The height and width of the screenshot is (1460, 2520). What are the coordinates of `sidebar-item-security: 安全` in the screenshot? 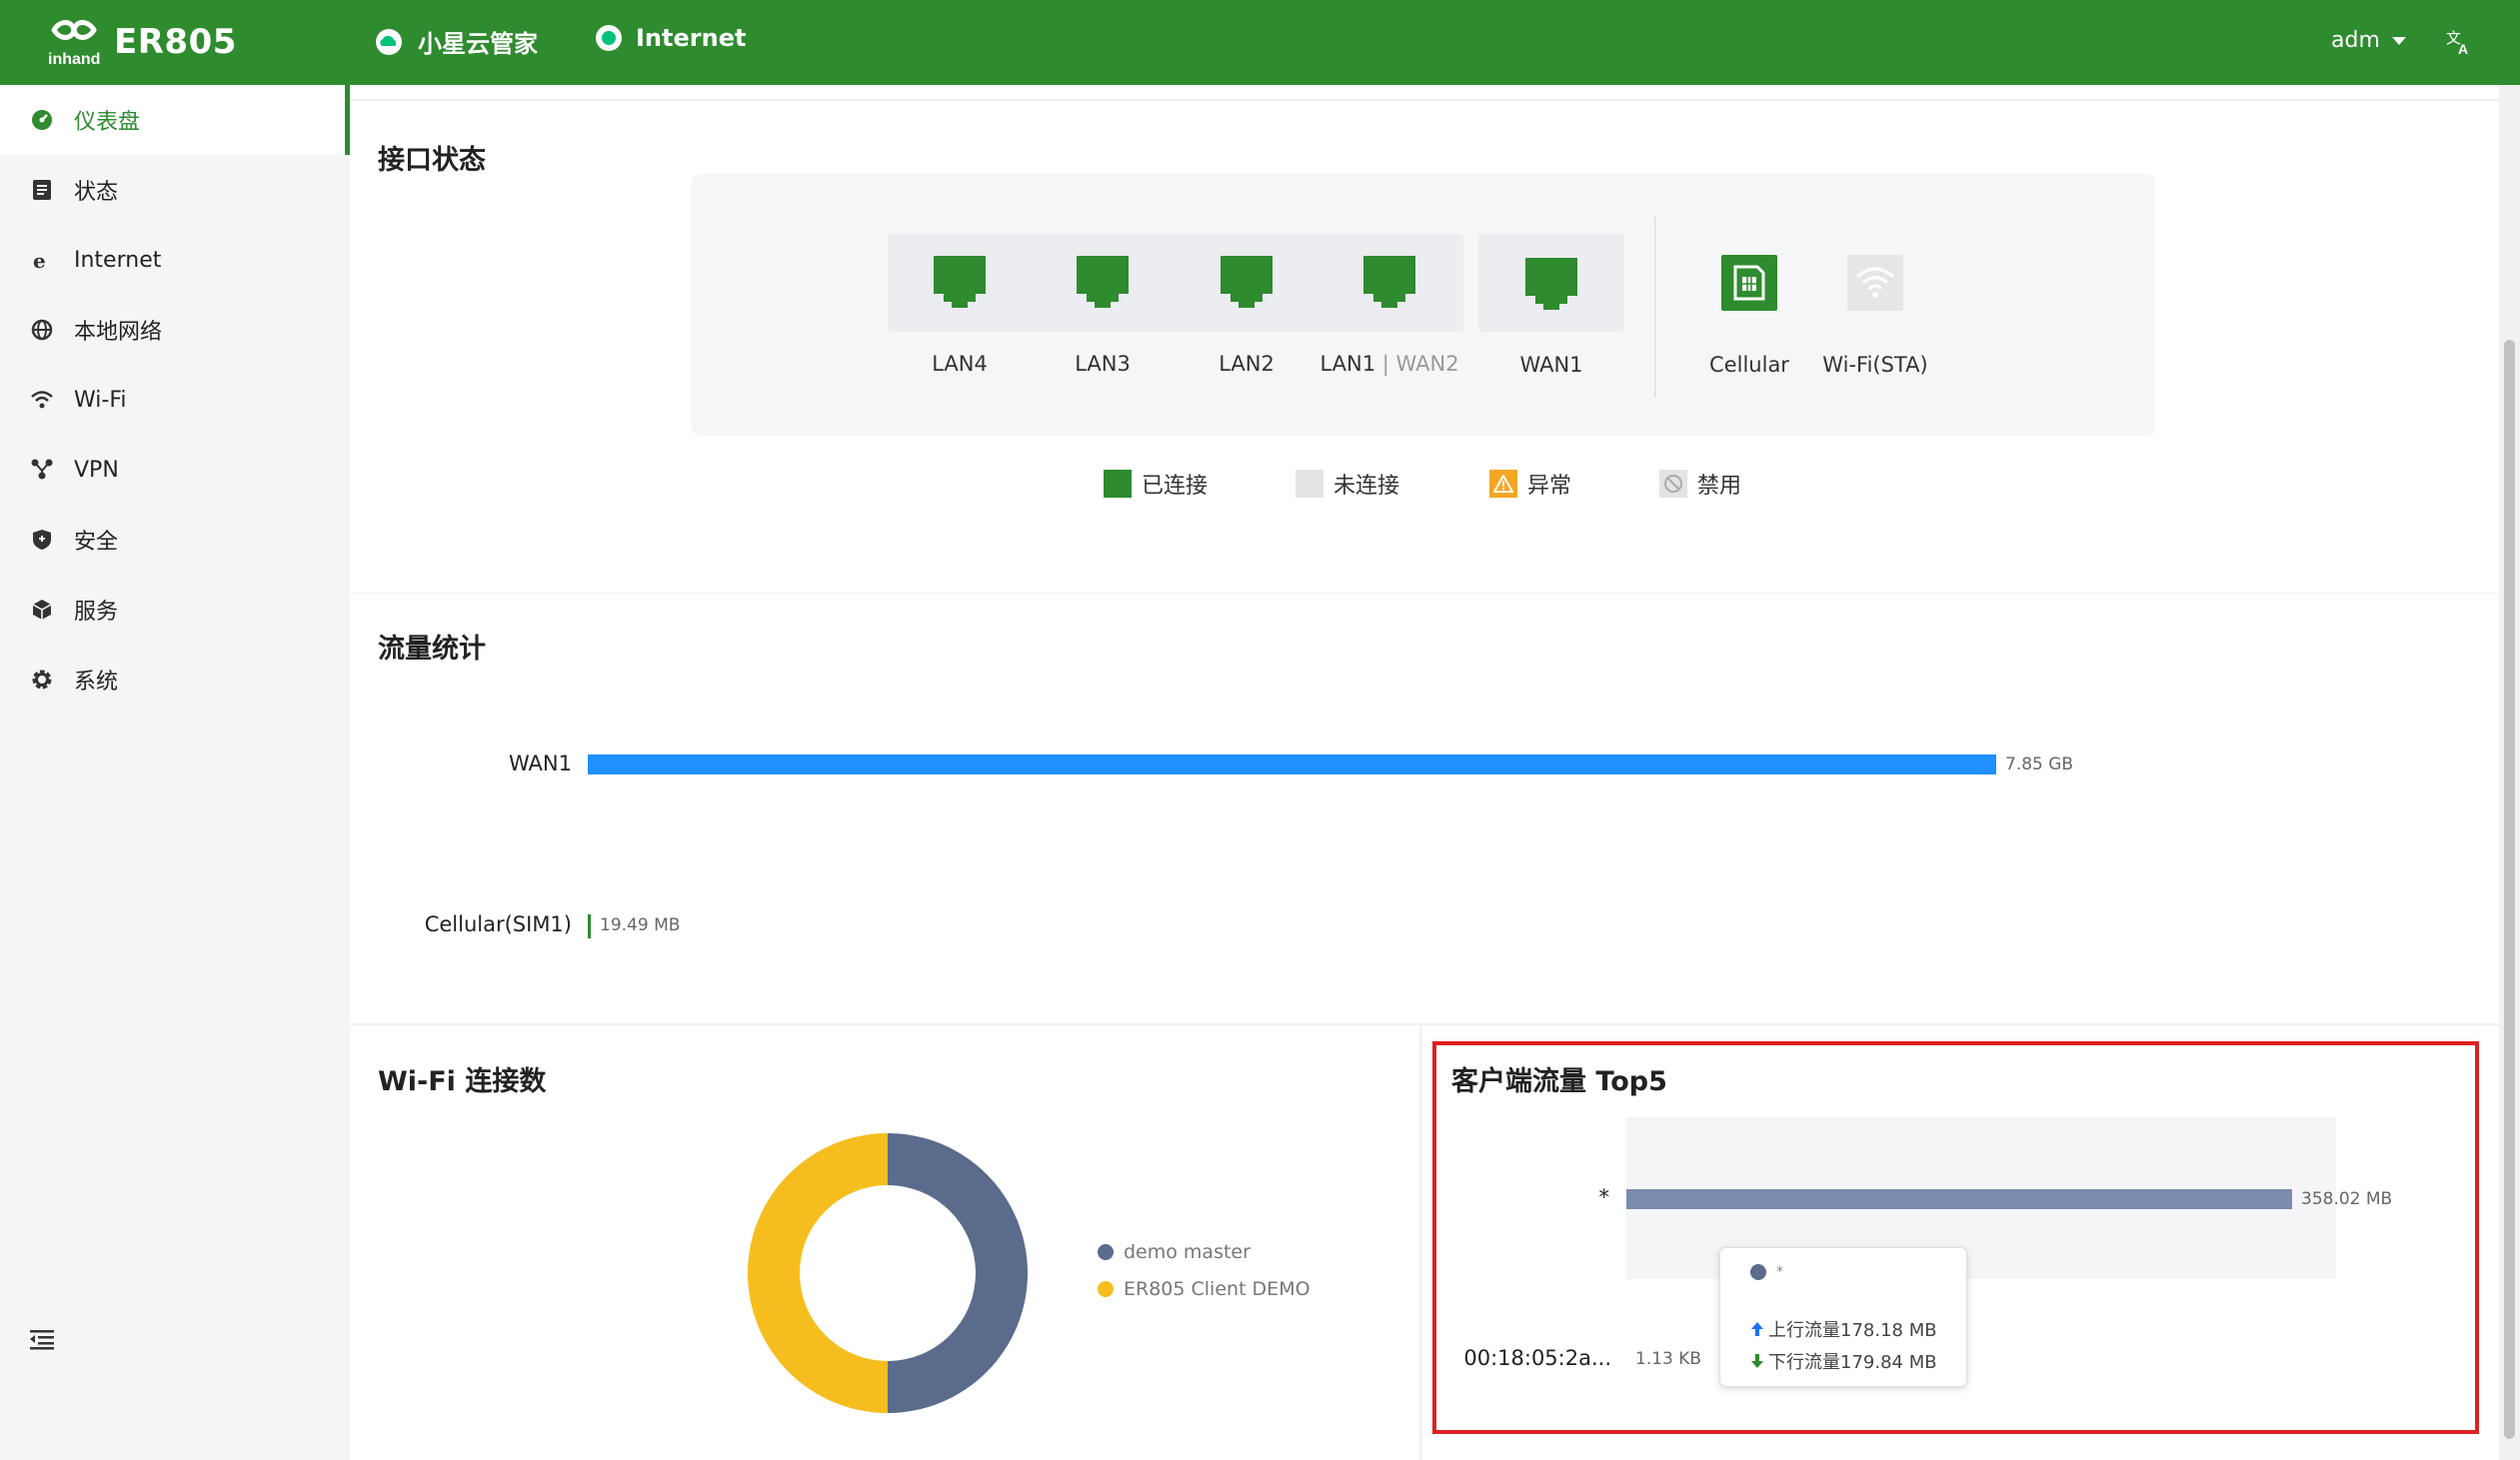 It's located at (175, 540).